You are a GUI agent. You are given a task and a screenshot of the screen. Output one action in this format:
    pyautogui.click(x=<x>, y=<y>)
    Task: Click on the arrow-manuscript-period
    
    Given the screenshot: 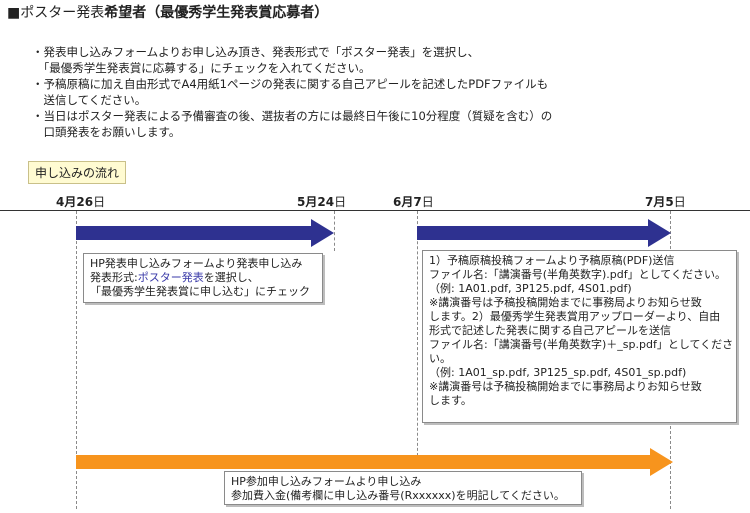 What is the action you would take?
    pyautogui.click(x=544, y=233)
    